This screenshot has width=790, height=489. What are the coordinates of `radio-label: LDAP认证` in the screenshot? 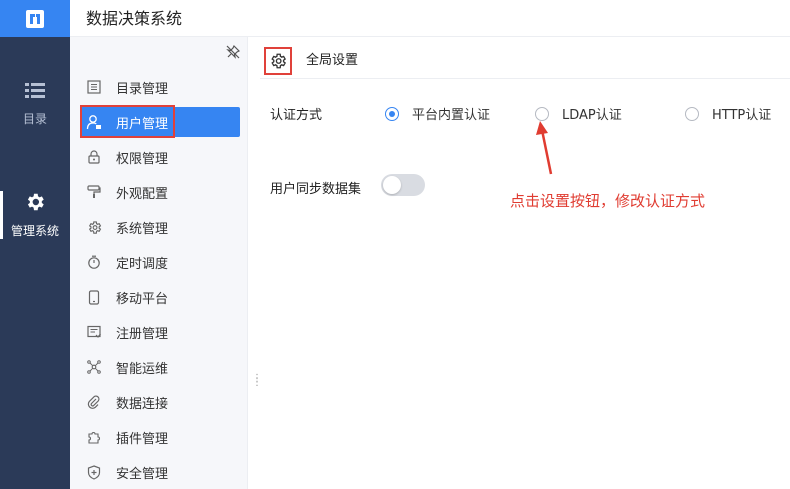 It's located at (592, 115).